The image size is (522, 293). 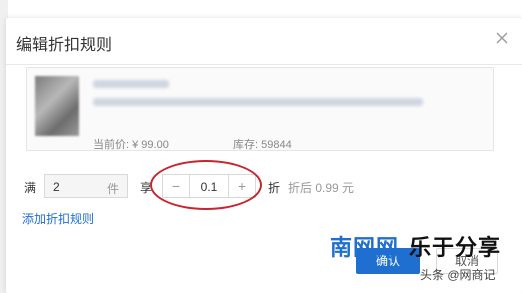 I want to click on discount-rule-row: 满 2 件 享 − 0.1 + 折 折后 0.99 元, so click(x=264, y=186).